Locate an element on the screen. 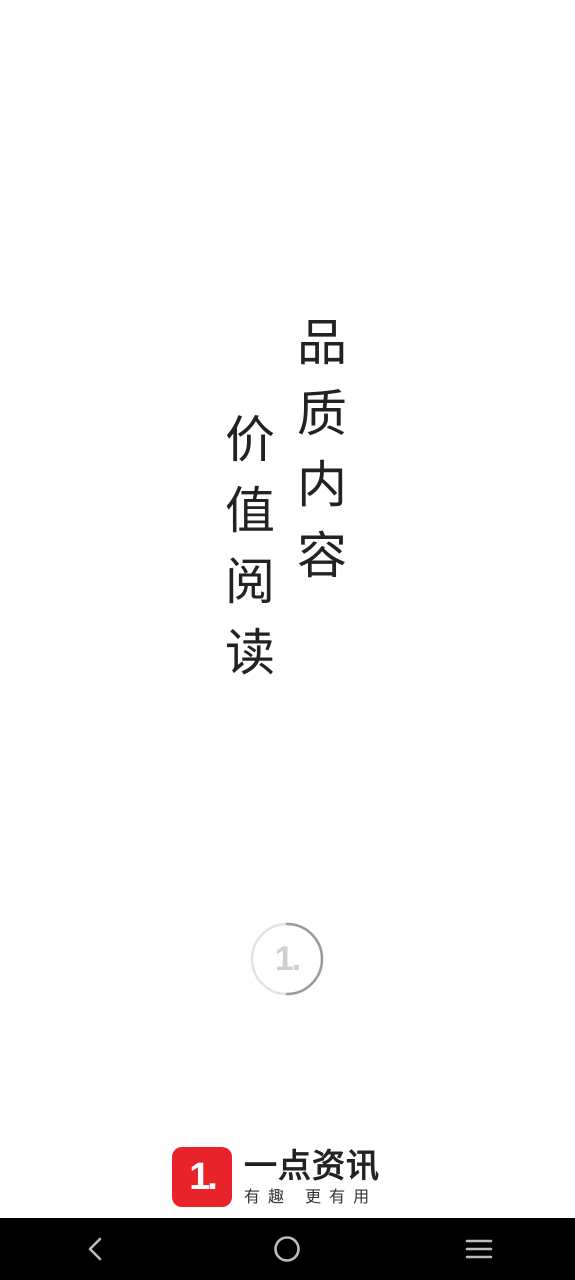  system-navigation-bar is located at coordinates (287, 1249).